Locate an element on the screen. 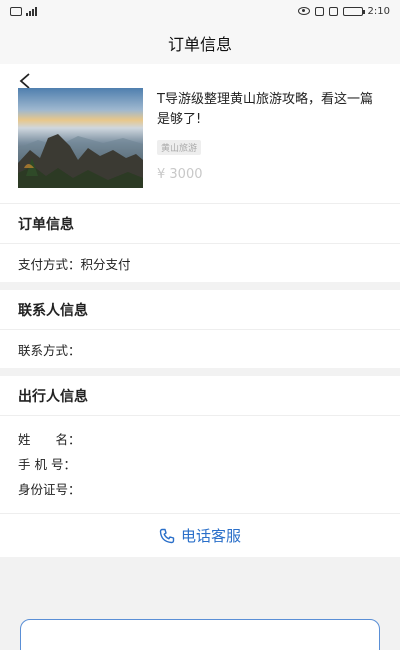 Image resolution: width=400 pixels, height=650 pixels. phone-icon is located at coordinates (167, 535).